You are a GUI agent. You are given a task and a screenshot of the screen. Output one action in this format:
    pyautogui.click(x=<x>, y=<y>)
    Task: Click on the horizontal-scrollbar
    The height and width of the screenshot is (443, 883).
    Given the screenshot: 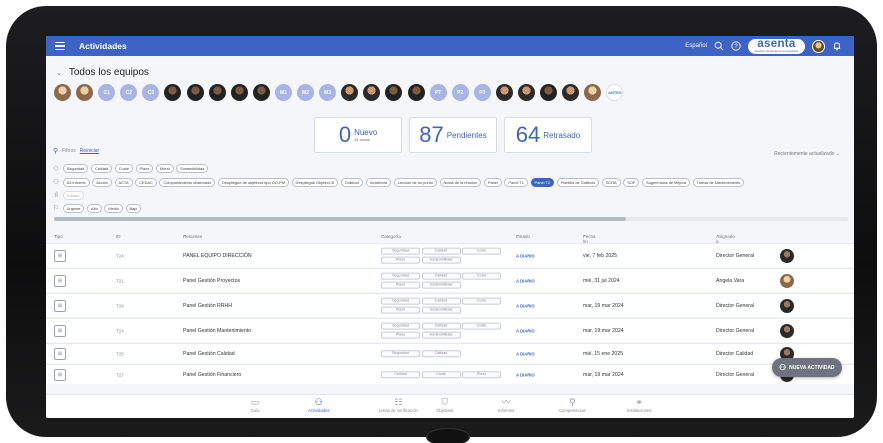 What is the action you would take?
    pyautogui.click(x=451, y=219)
    